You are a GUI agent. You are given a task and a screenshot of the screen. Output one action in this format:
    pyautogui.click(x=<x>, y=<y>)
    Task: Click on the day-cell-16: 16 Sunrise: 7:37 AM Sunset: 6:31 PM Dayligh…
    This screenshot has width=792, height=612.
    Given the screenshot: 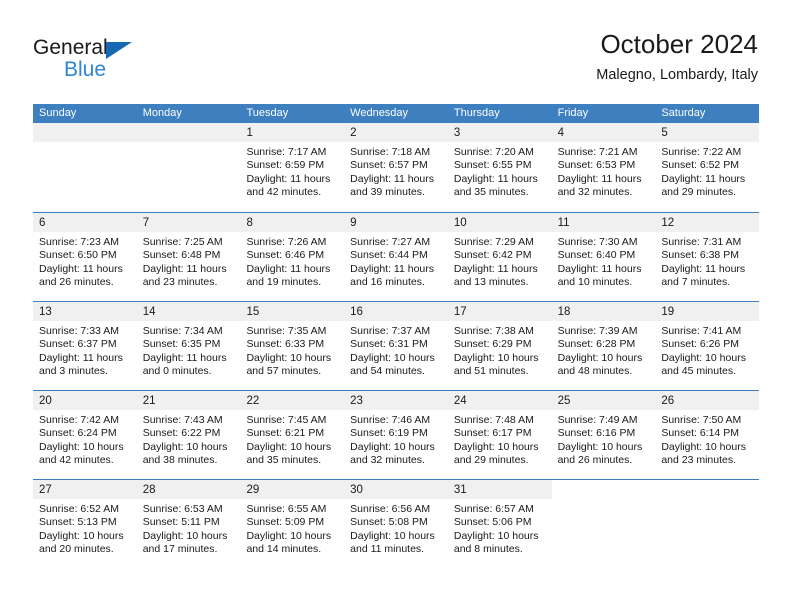 What is the action you would take?
    pyautogui.click(x=396, y=346)
    